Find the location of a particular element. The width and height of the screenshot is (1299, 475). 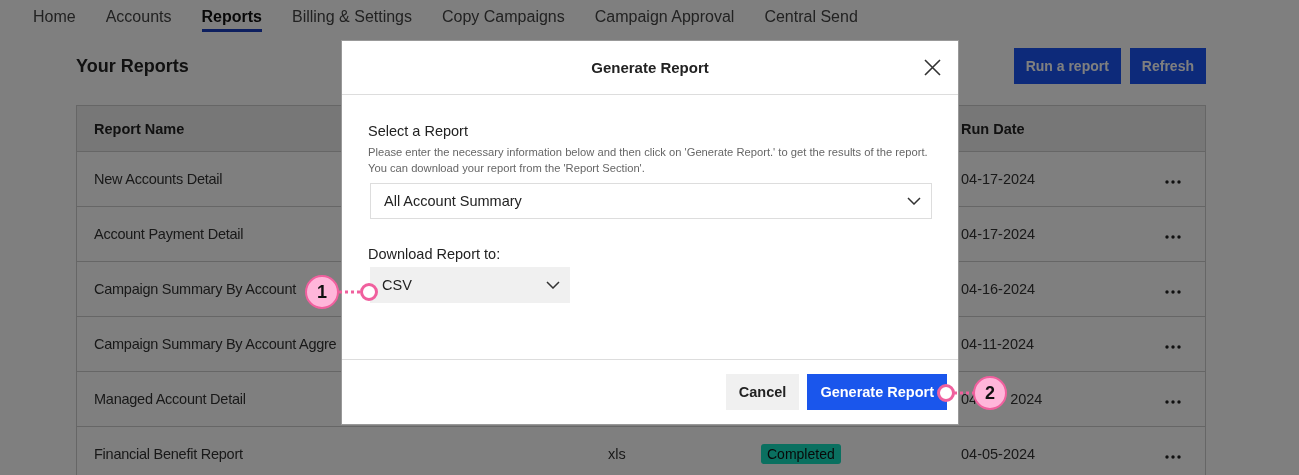

report-name: New Accounts Detail is located at coordinates (158, 179).